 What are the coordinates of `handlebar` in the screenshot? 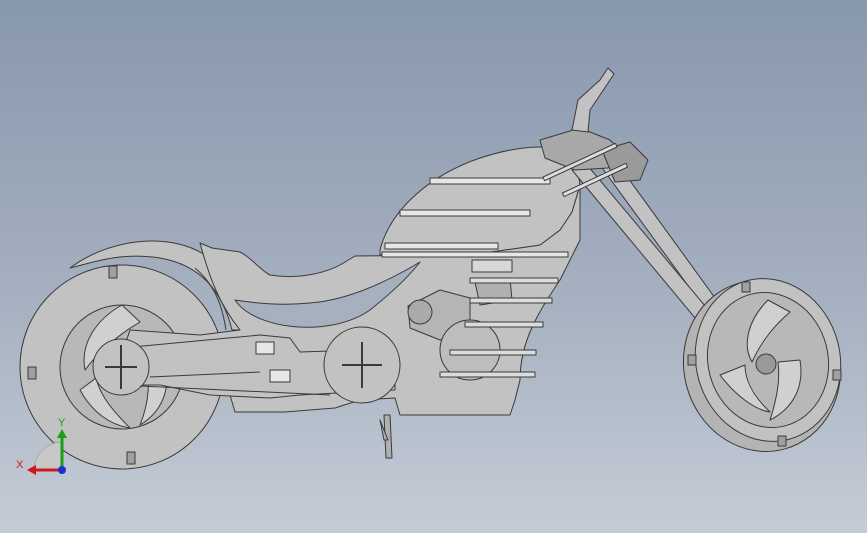 It's located at (593, 100).